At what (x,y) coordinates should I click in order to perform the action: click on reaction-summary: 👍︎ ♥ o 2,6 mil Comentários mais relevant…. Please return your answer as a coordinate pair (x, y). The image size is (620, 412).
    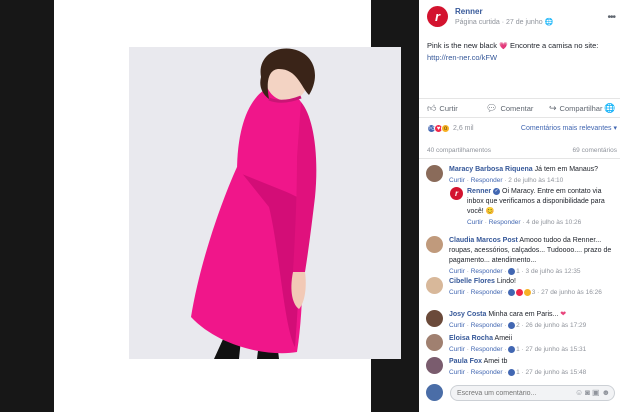
    Looking at the image, I should click on (522, 130).